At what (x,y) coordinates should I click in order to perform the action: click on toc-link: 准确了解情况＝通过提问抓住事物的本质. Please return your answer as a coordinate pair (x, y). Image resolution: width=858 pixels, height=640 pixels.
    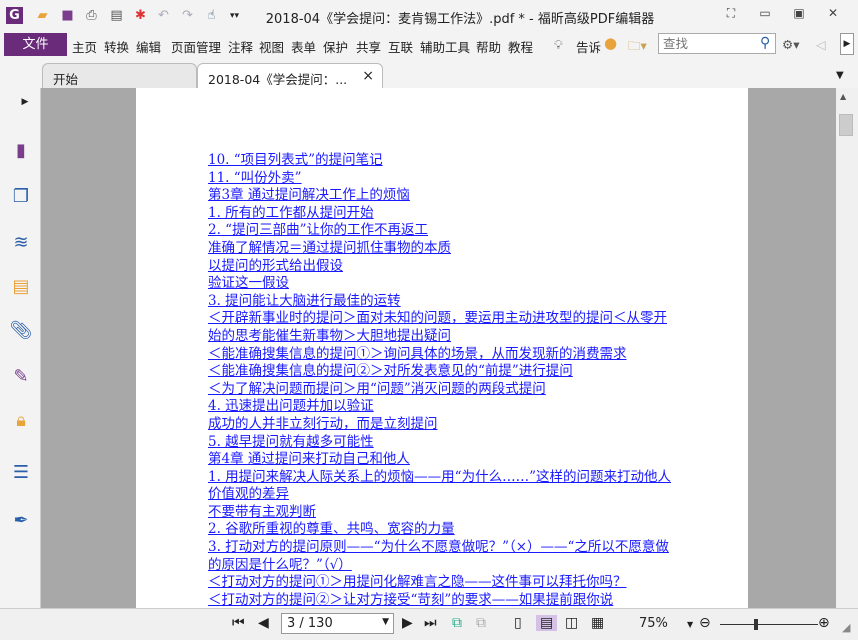
    Looking at the image, I should click on (443, 249).